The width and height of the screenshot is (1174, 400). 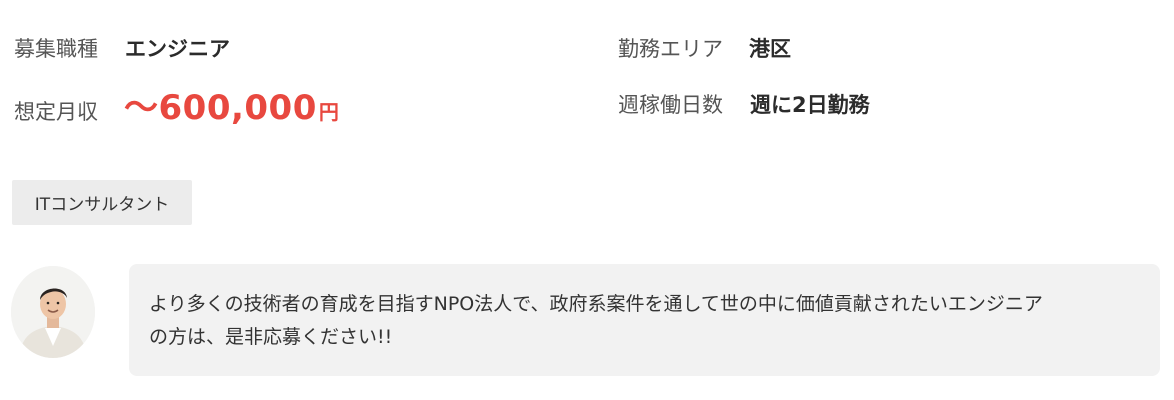 What do you see at coordinates (770, 49) in the screenshot?
I see `work-area-value: 港区` at bounding box center [770, 49].